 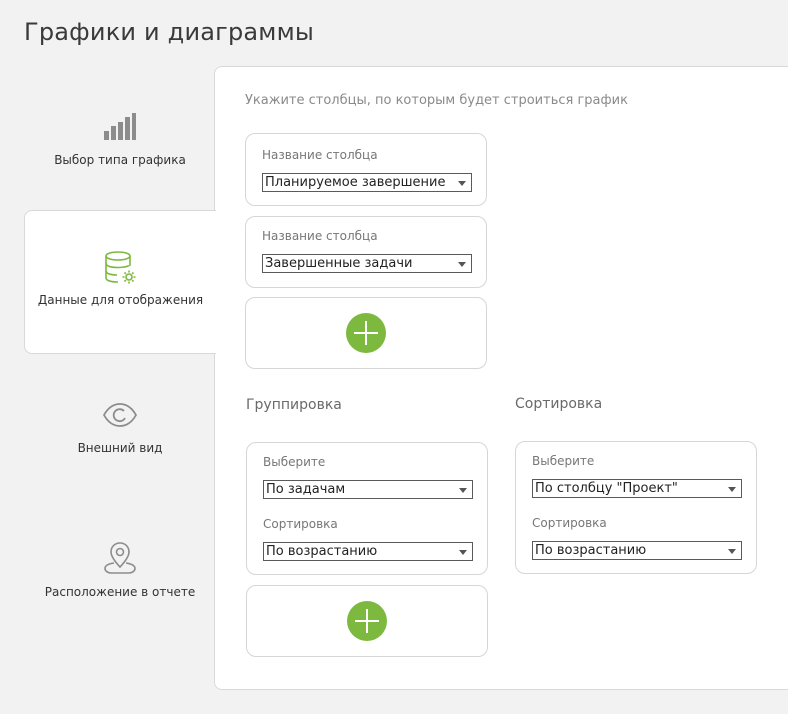 I want to click on column-name-select: Планируемое завершение, so click(x=367, y=182).